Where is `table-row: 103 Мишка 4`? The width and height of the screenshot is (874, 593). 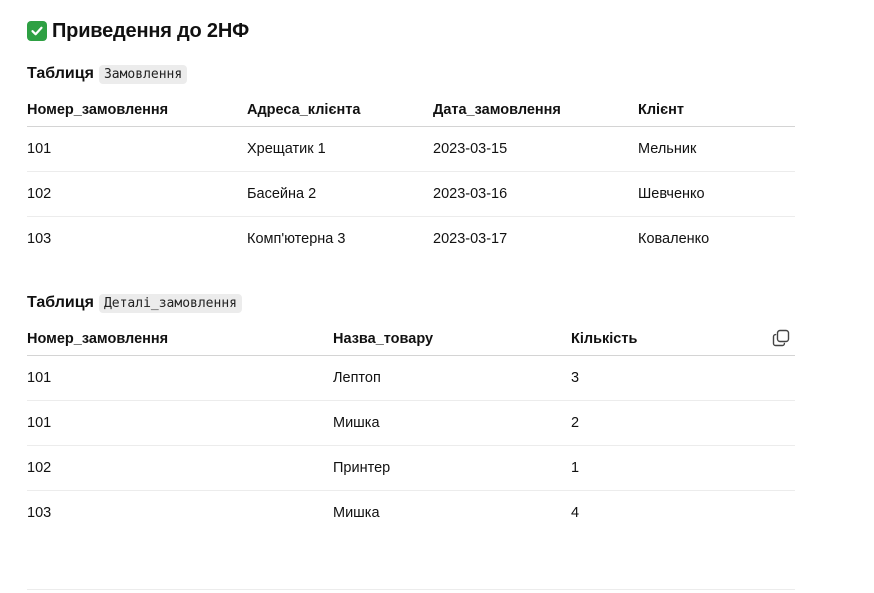
table-row: 103 Мишка 4 is located at coordinates (411, 513).